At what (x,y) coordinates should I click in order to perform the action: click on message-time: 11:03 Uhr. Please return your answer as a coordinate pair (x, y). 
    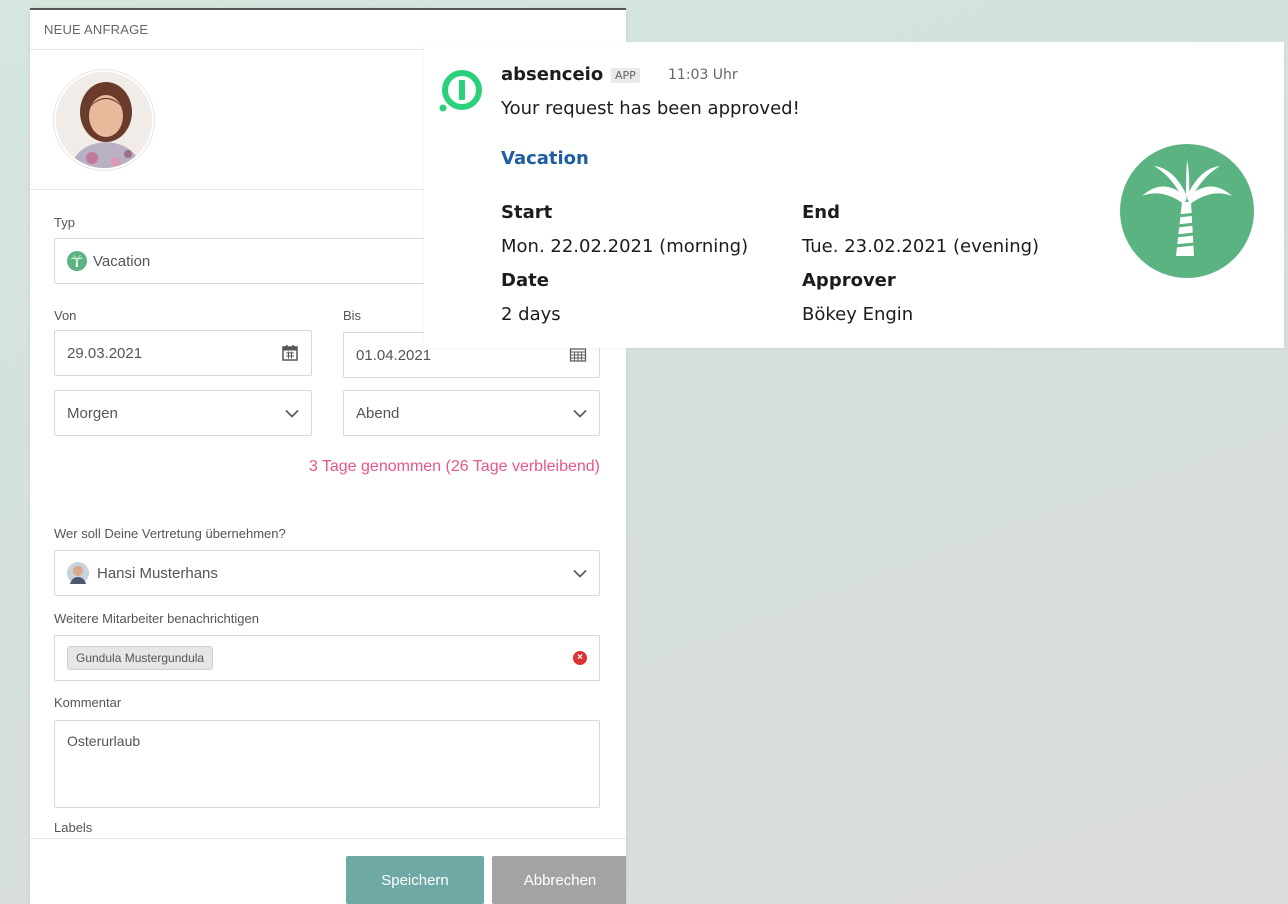
    Looking at the image, I should click on (703, 75).